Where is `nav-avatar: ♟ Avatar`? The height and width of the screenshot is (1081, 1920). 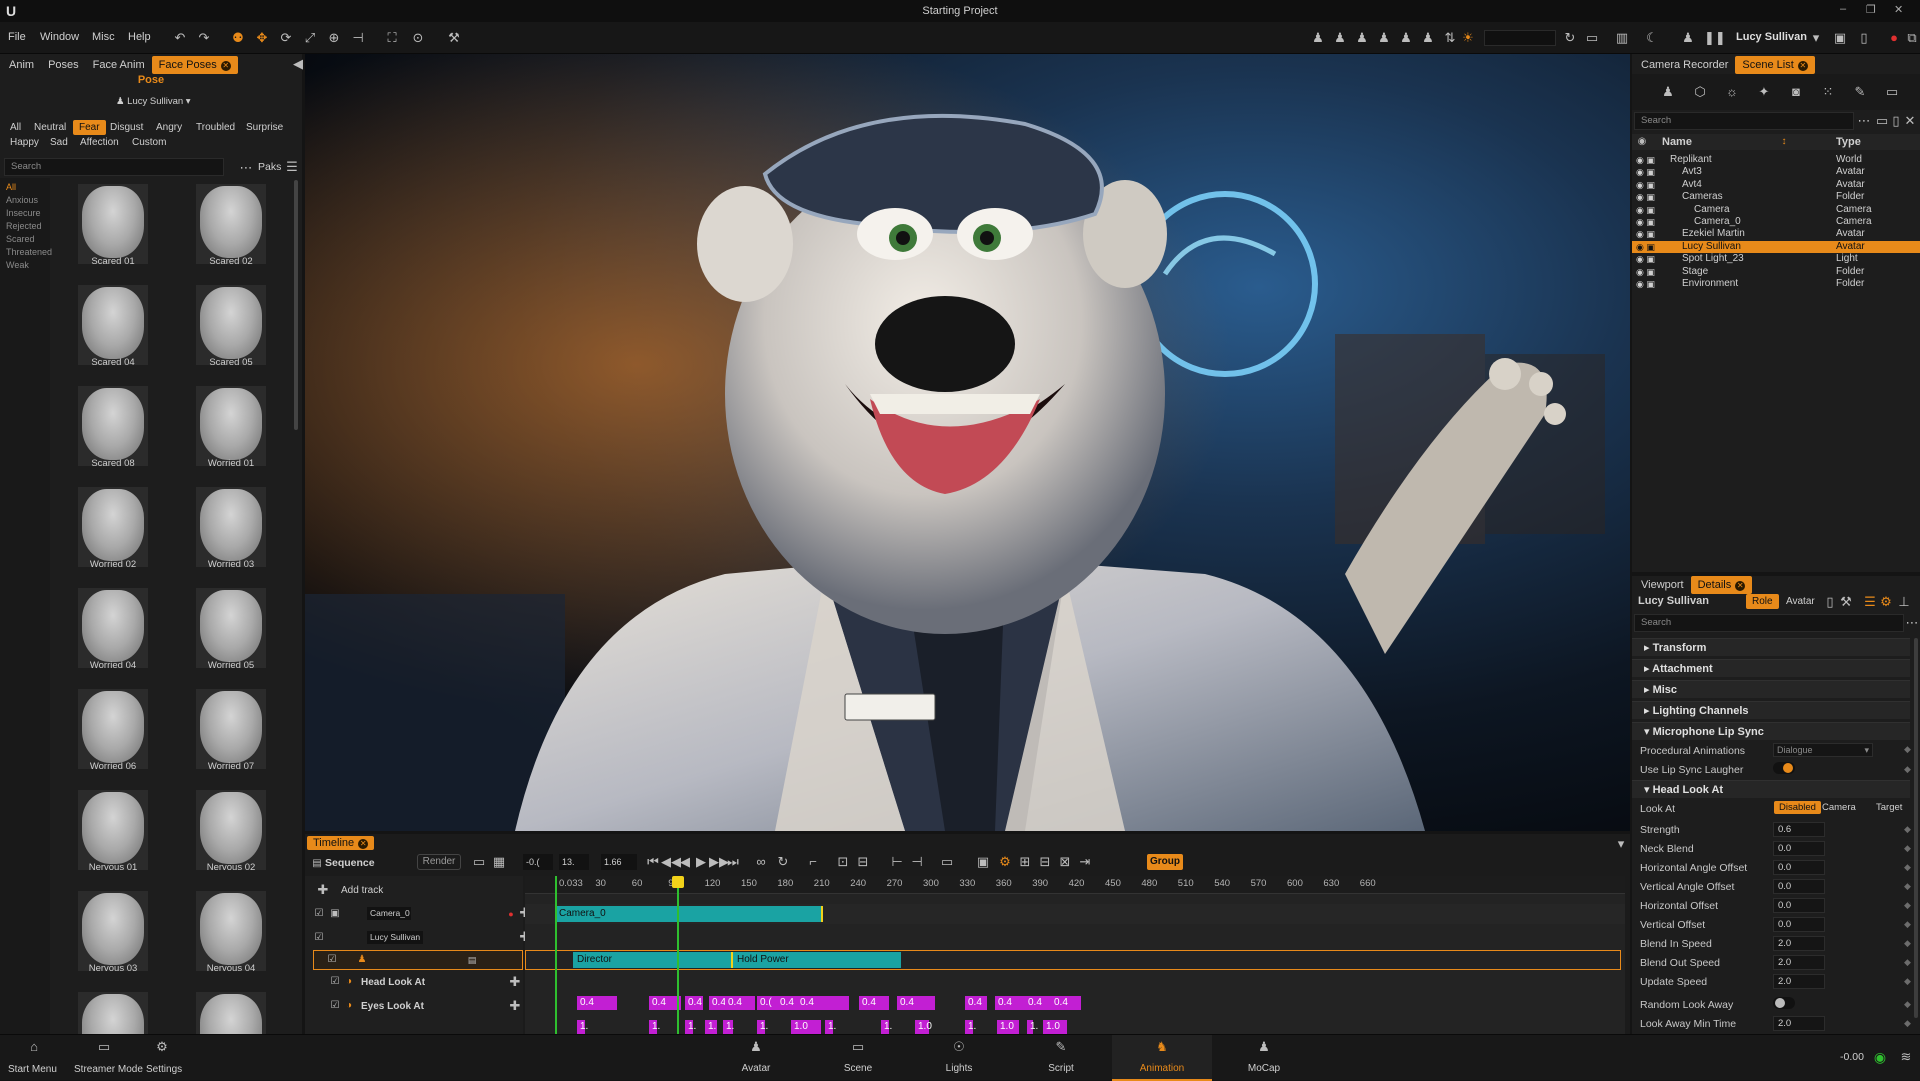 nav-avatar: ♟ Avatar is located at coordinates (756, 1058).